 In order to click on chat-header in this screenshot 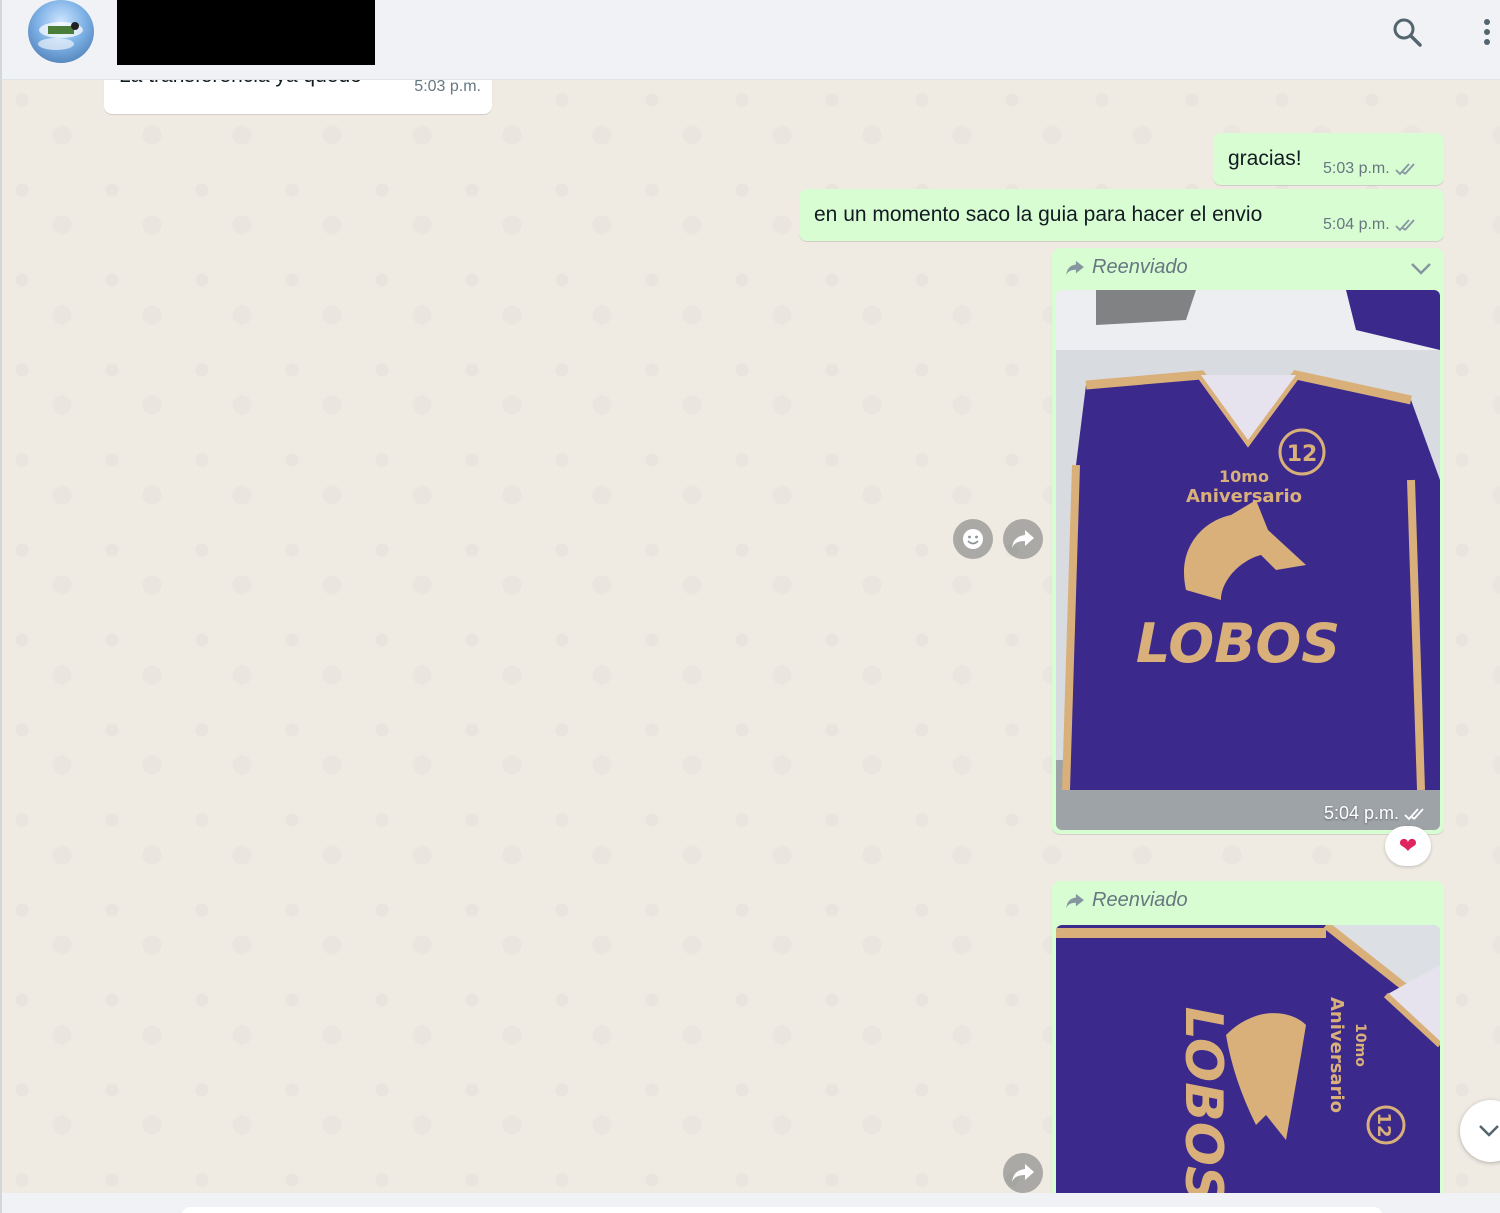, I will do `click(750, 40)`.